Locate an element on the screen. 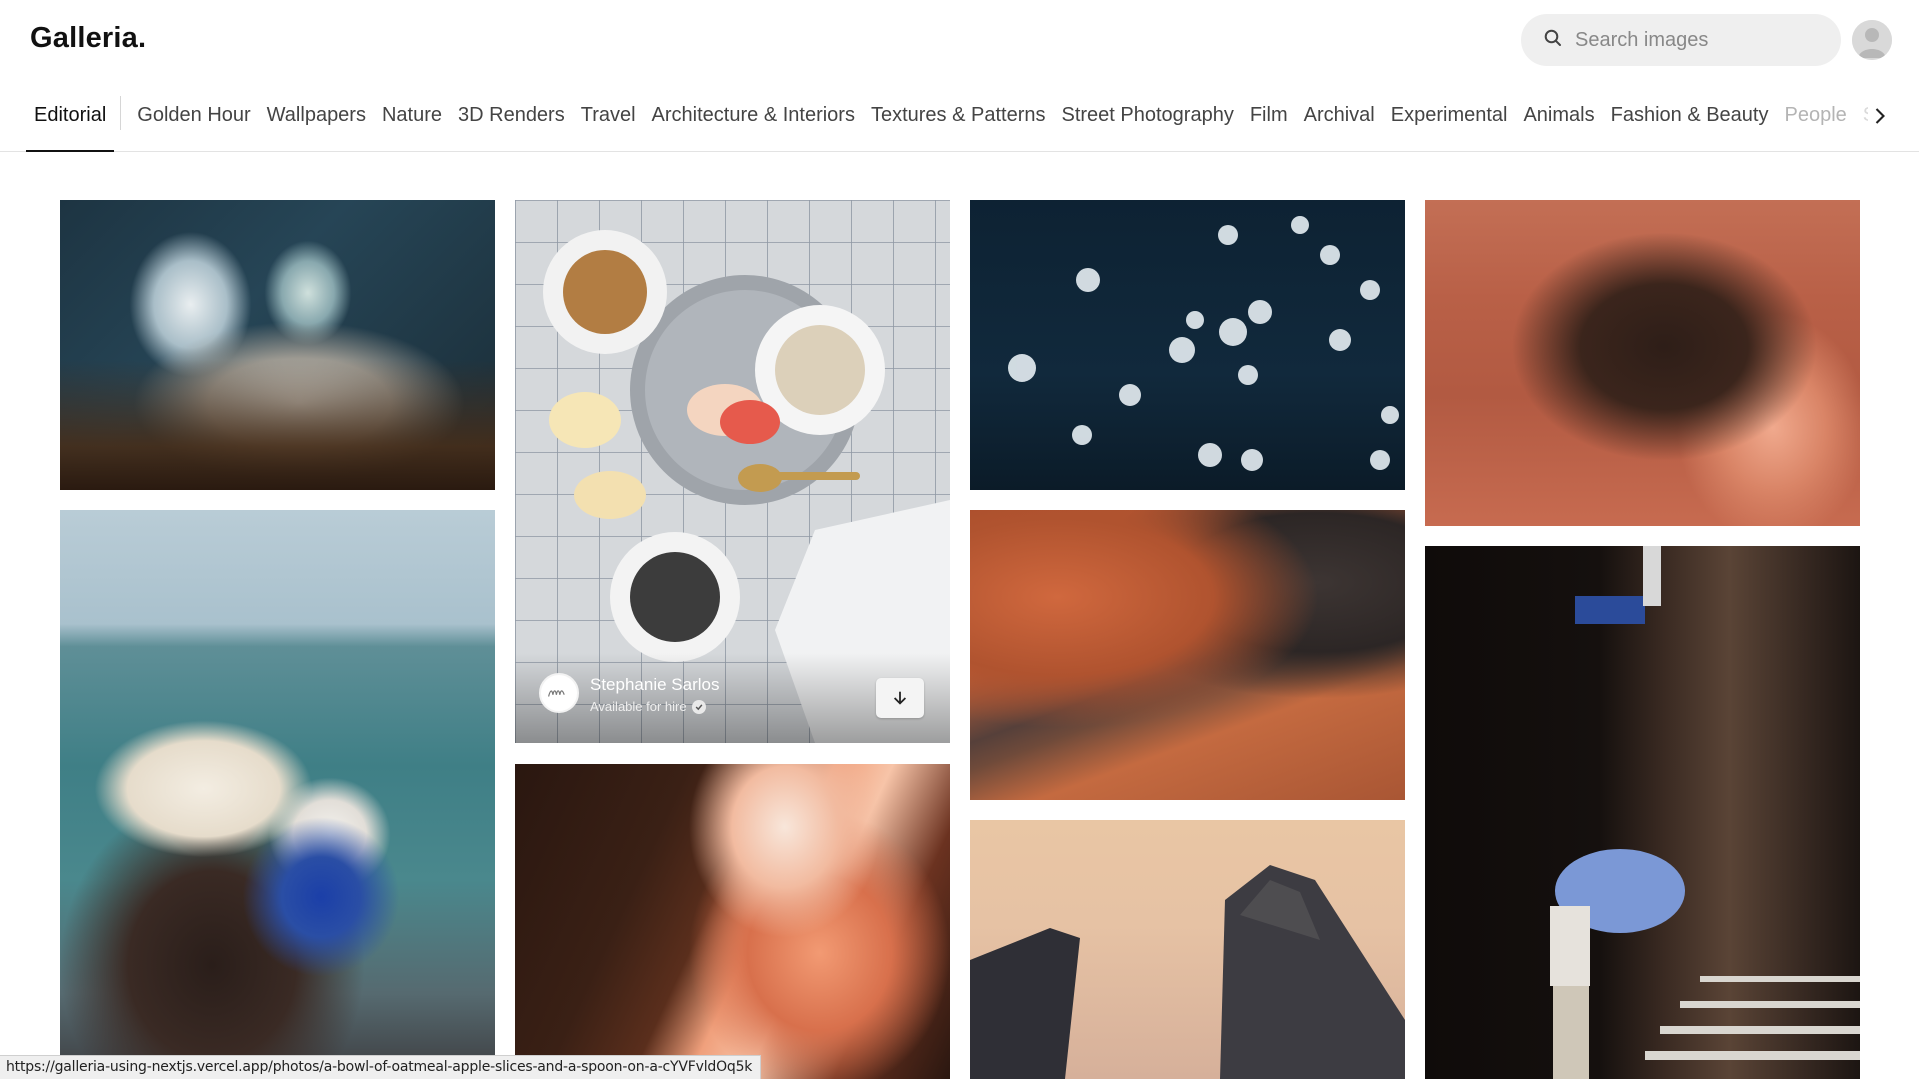 This screenshot has width=1919, height=1079. photo-card: Stephanie Sarlos Available for hire is located at coordinates (732, 471).